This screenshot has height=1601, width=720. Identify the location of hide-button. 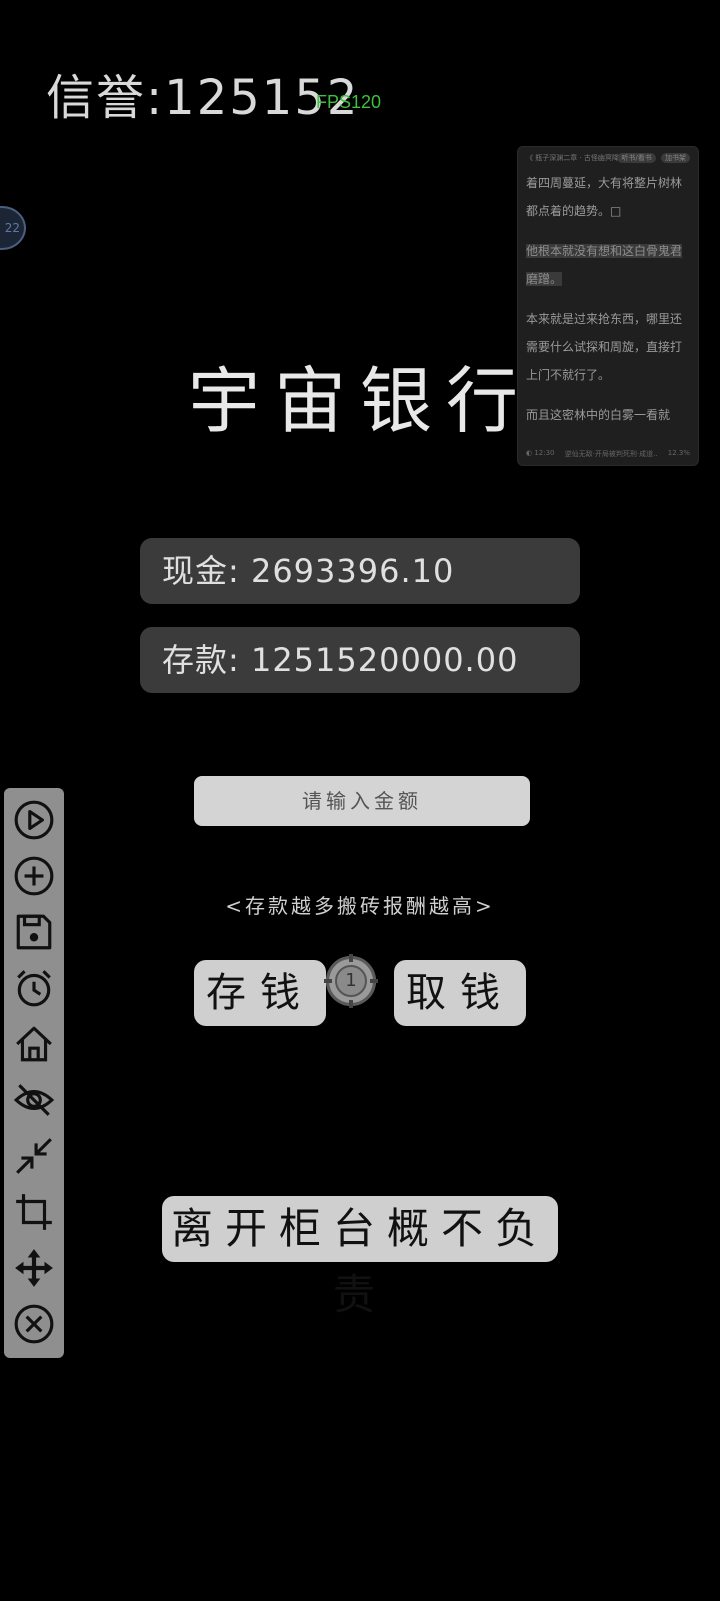
(34, 1100).